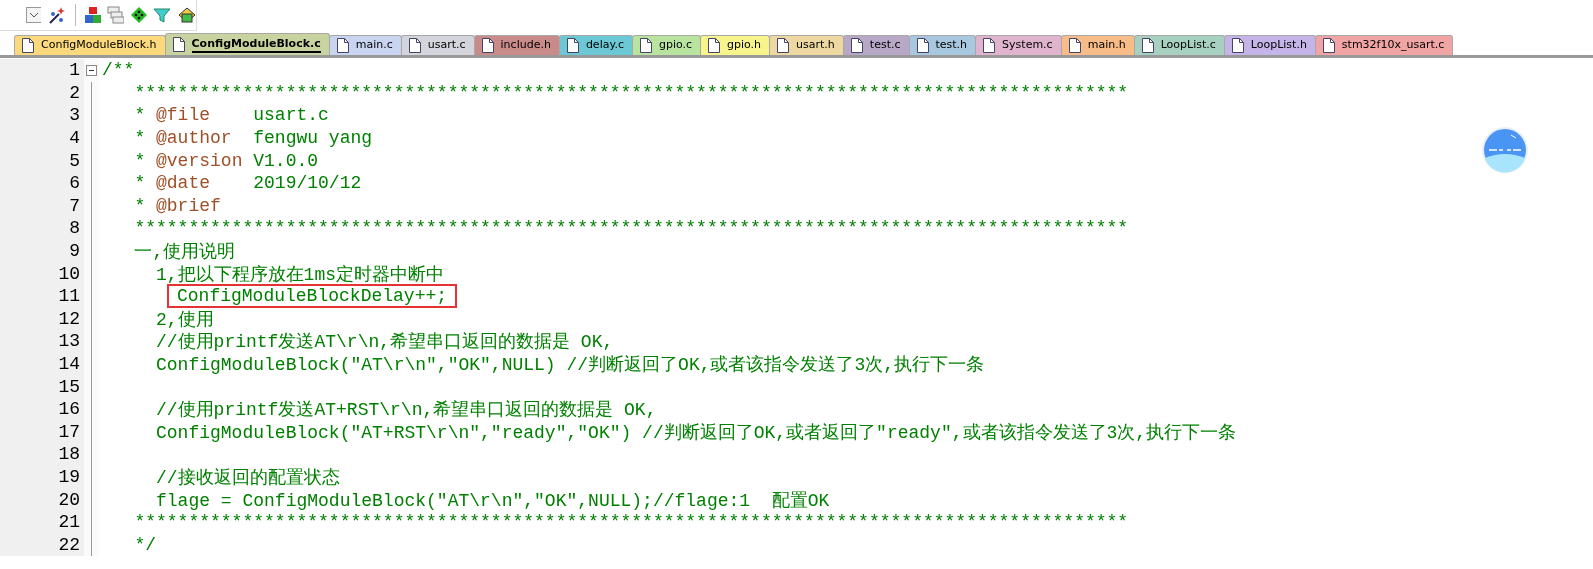 The width and height of the screenshot is (1593, 569). I want to click on code-line: ConfigModuleBlock("AT+RST\r\n","ready","OK") //判断返回了OK,或者返回了"ready",或者该指令发送了3次,执行下一条, so click(696, 432).